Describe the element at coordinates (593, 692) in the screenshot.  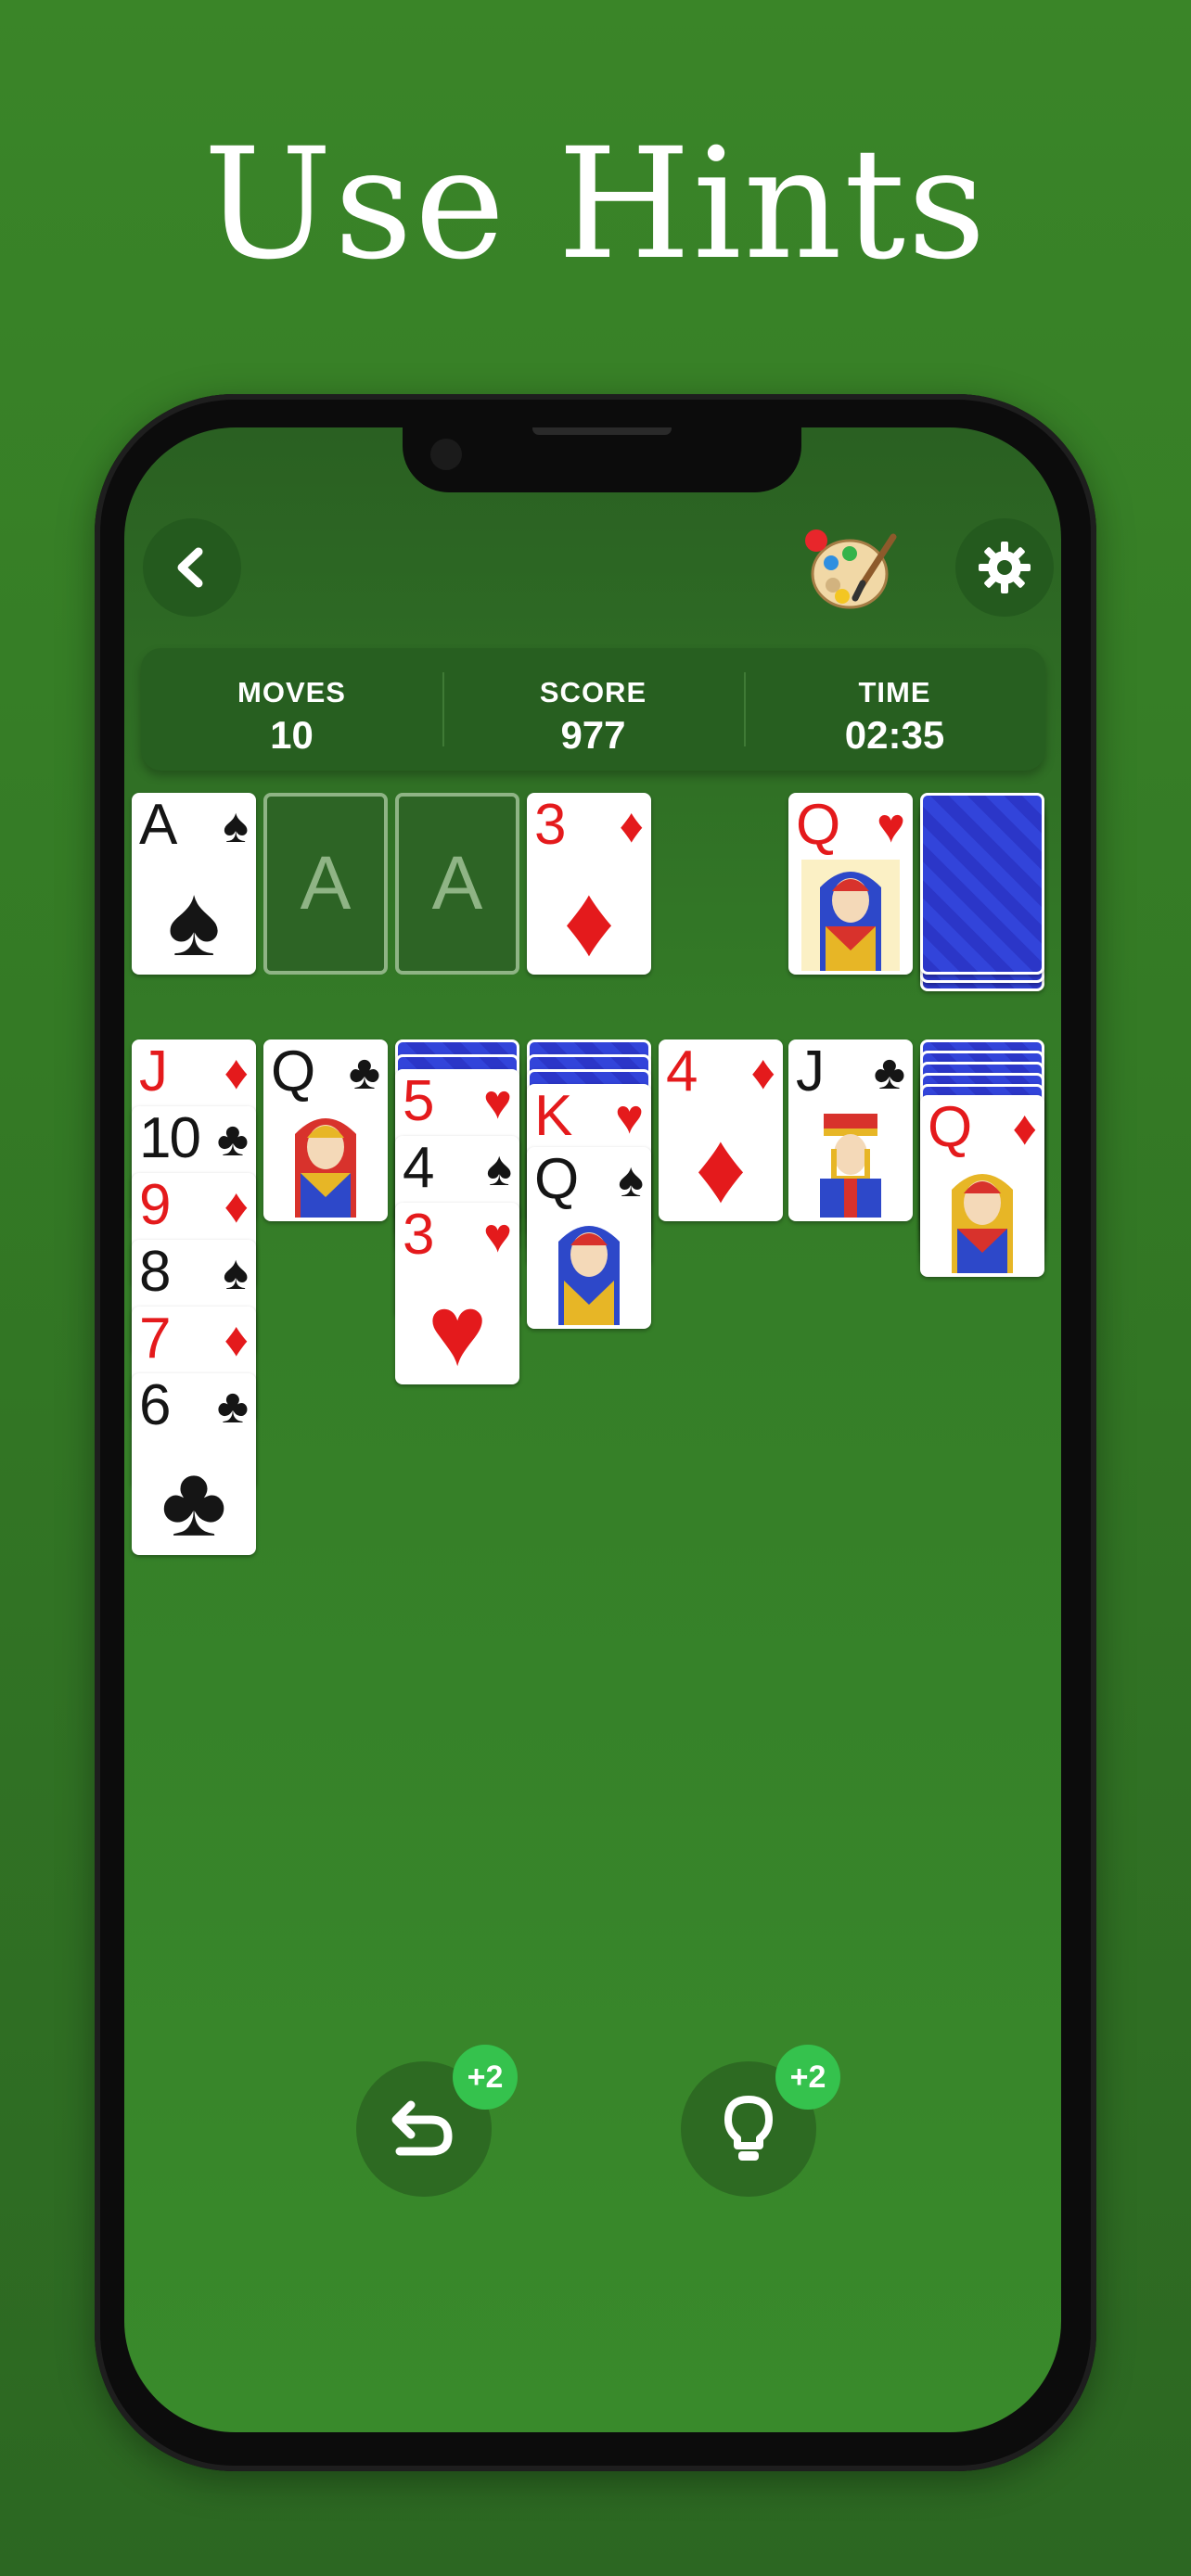
I see `score-label: SCORE` at that location.